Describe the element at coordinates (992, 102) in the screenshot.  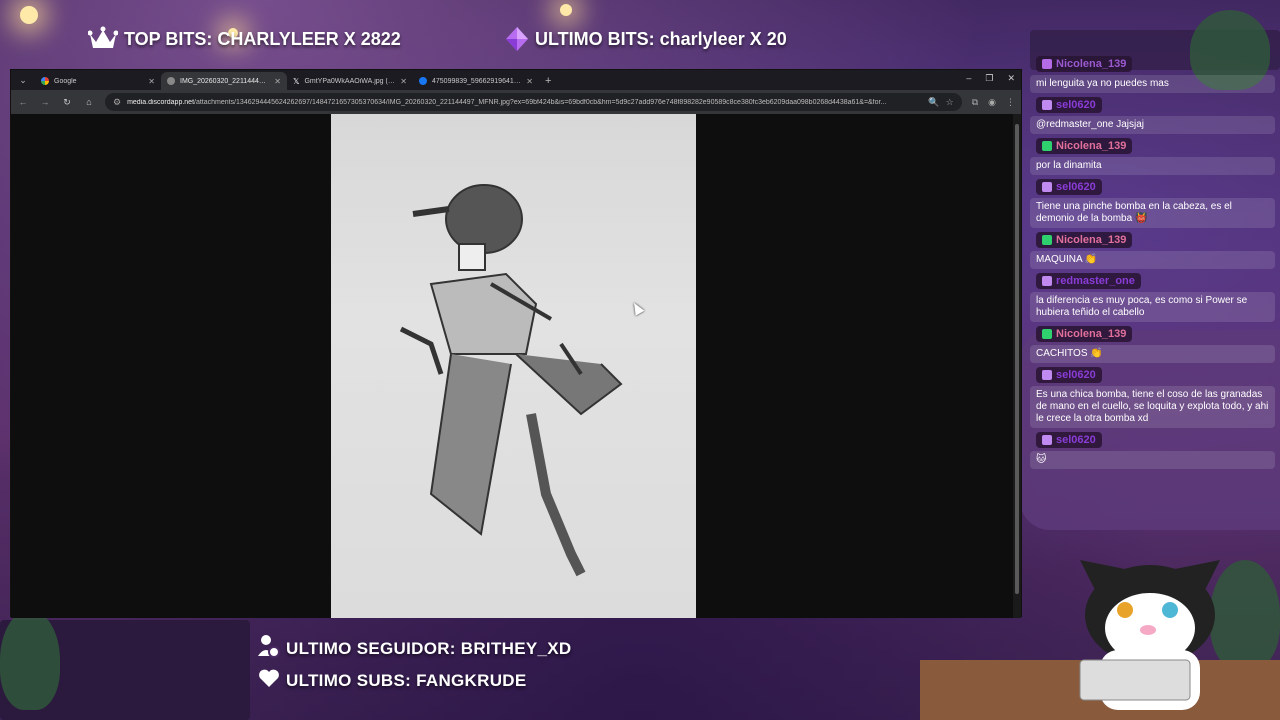
I see `profile-icon: ◉` at that location.